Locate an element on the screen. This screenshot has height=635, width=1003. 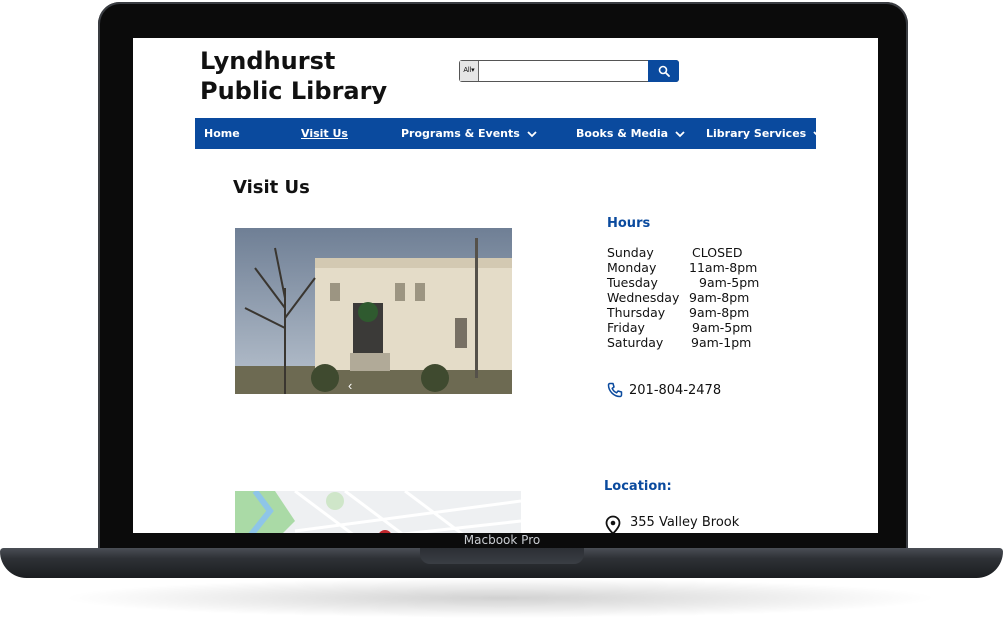
site-title-line1: Lyndhurst is located at coordinates (268, 61).